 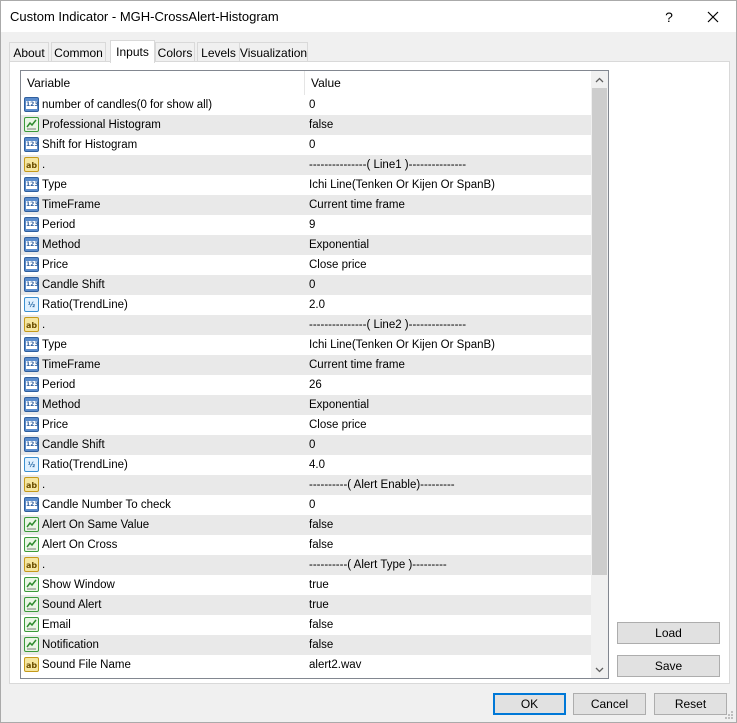 What do you see at coordinates (448, 83) in the screenshot?
I see `column-header-value: Value` at bounding box center [448, 83].